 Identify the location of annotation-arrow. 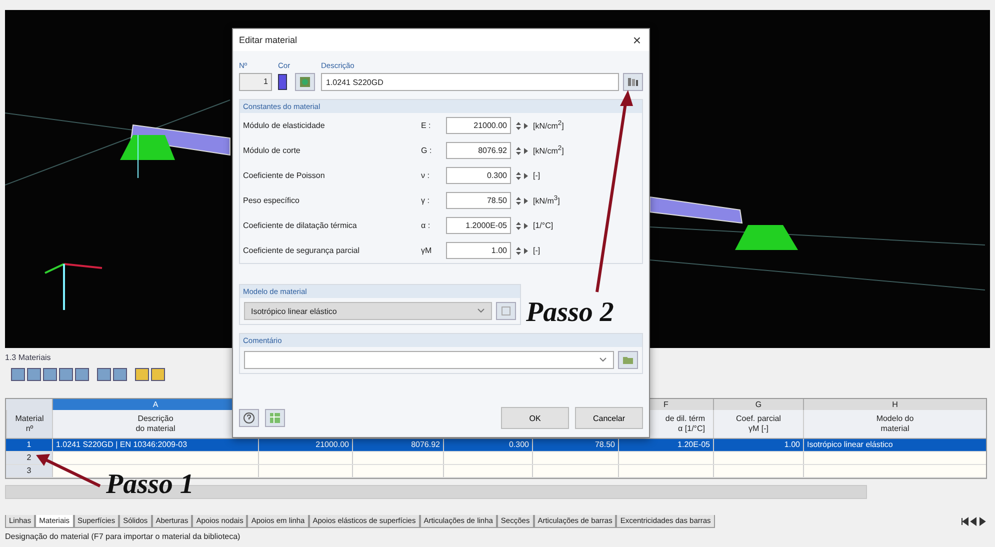
(68, 471).